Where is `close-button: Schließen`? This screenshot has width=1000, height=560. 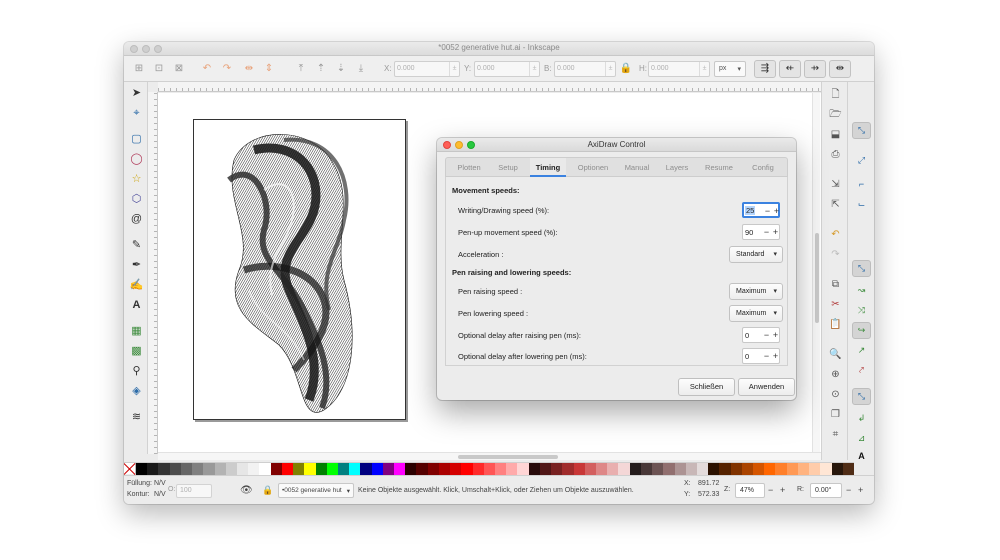 close-button: Schließen is located at coordinates (706, 387).